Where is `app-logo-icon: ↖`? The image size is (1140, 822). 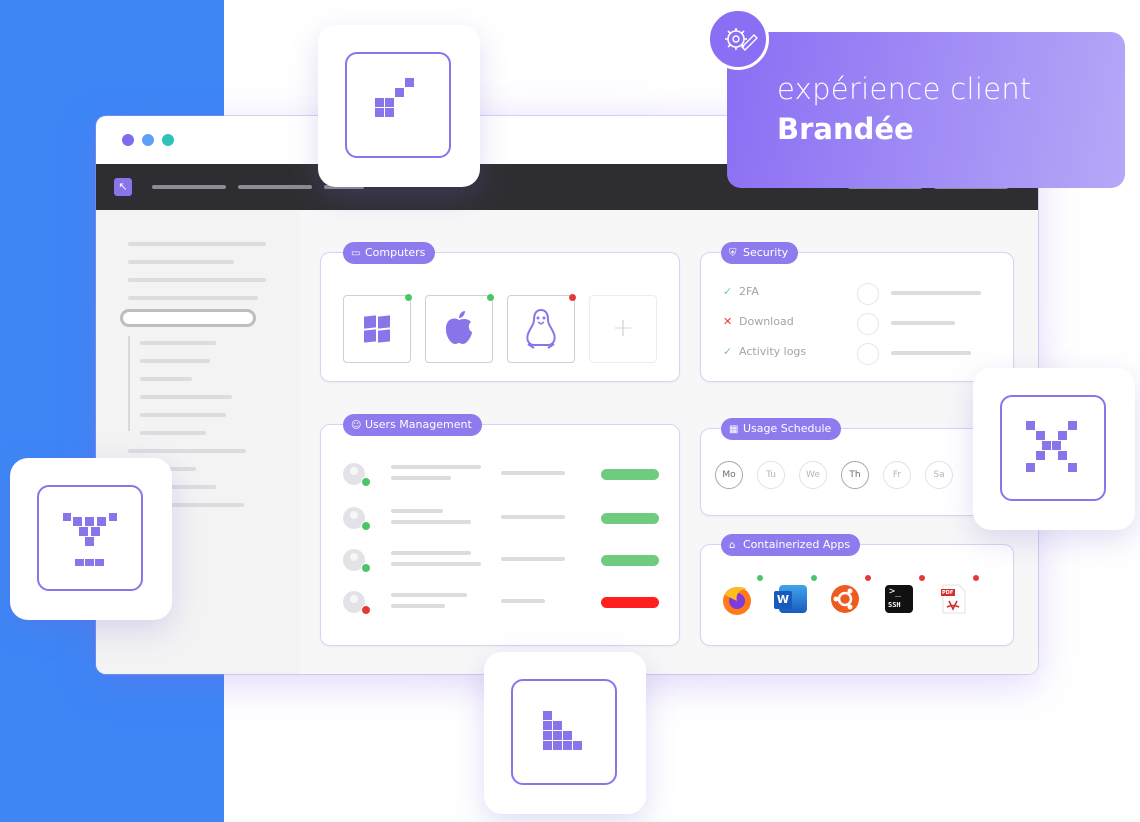
app-logo-icon: ↖ is located at coordinates (123, 187).